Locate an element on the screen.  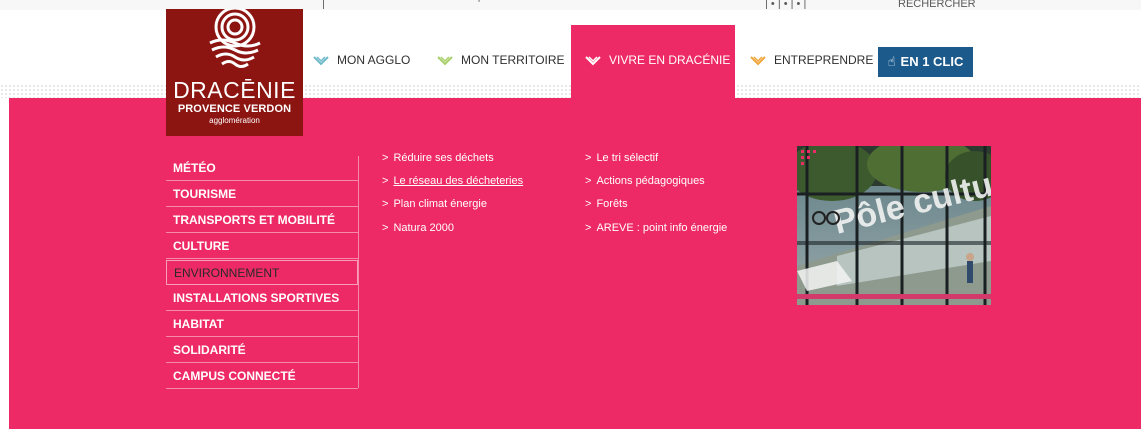
hand-pointer-icon: ☝ is located at coordinates (891, 61).